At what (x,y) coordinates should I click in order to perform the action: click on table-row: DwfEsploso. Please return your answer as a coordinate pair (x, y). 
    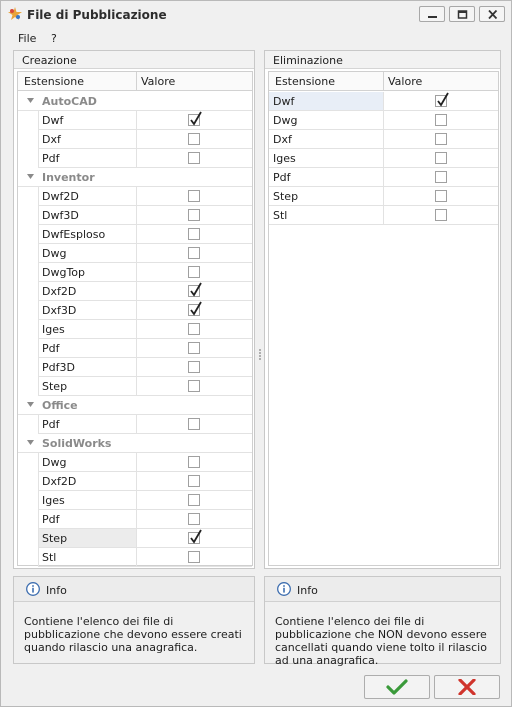
    Looking at the image, I should click on (135, 234).